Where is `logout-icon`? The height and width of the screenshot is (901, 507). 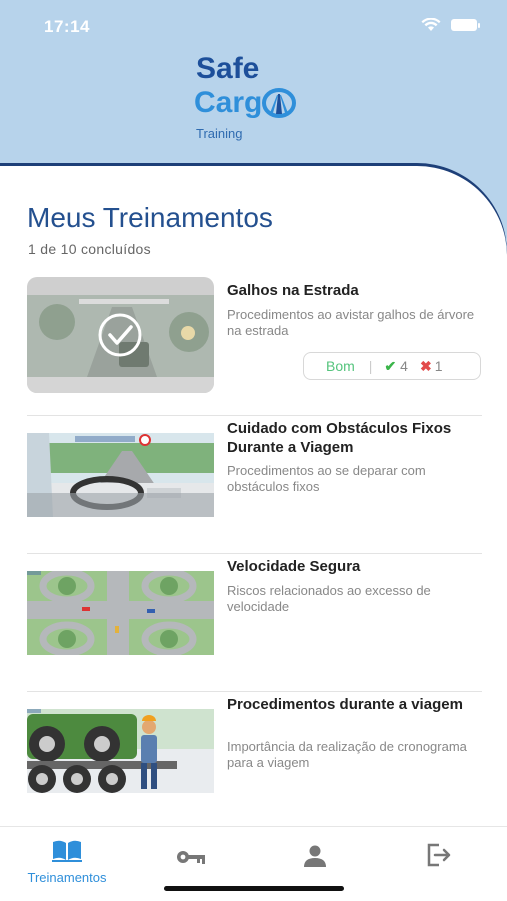
logout-icon is located at coordinates (439, 855).